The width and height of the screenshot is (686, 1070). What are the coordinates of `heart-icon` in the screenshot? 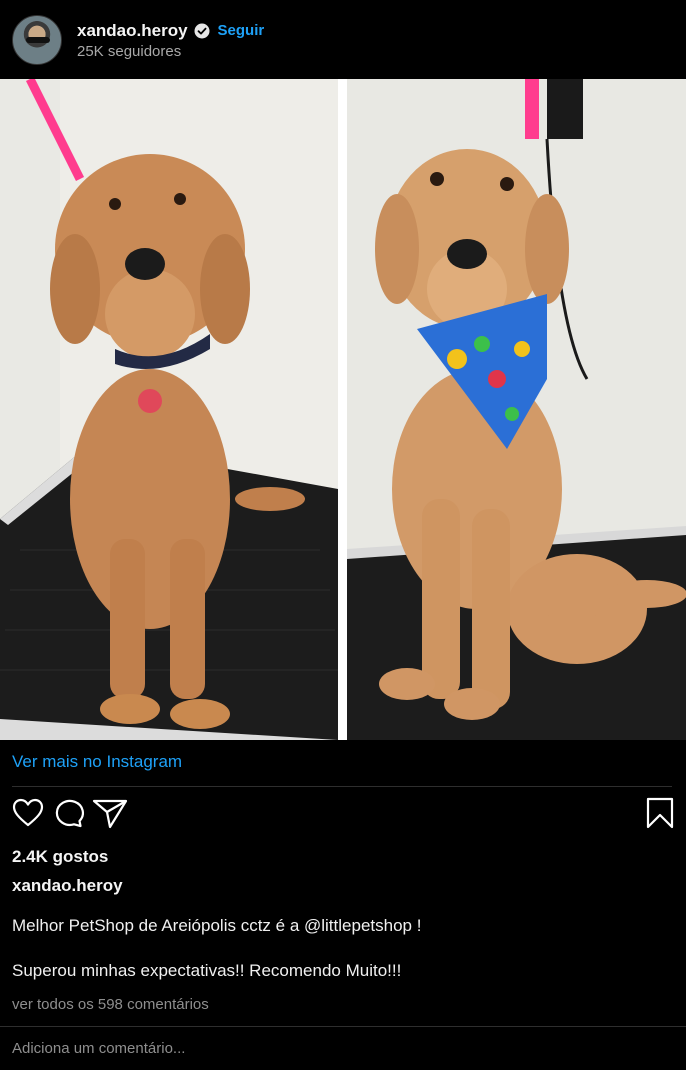 It's located at (28, 815).